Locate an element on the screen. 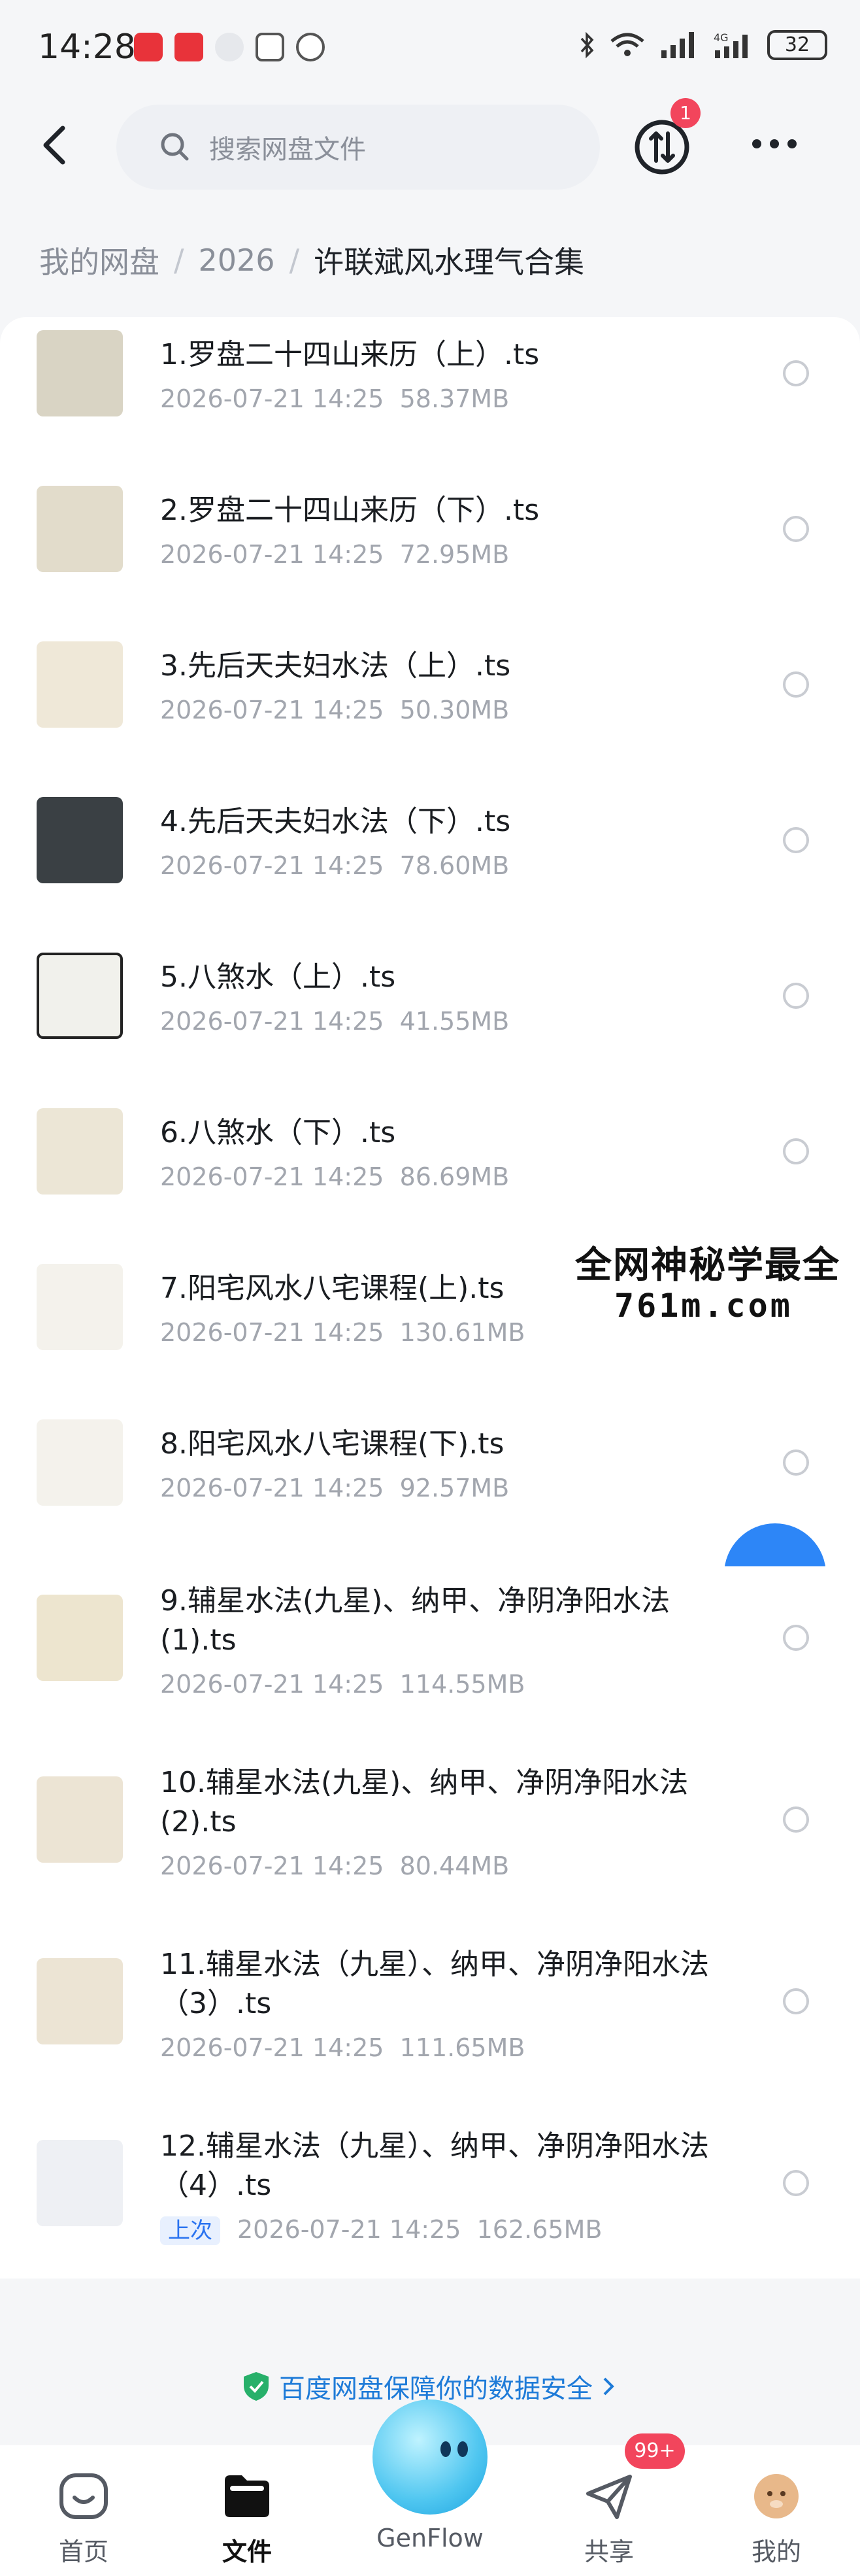 The height and width of the screenshot is (2576, 860). search-input: 搜索网盘文件 is located at coordinates (358, 147).